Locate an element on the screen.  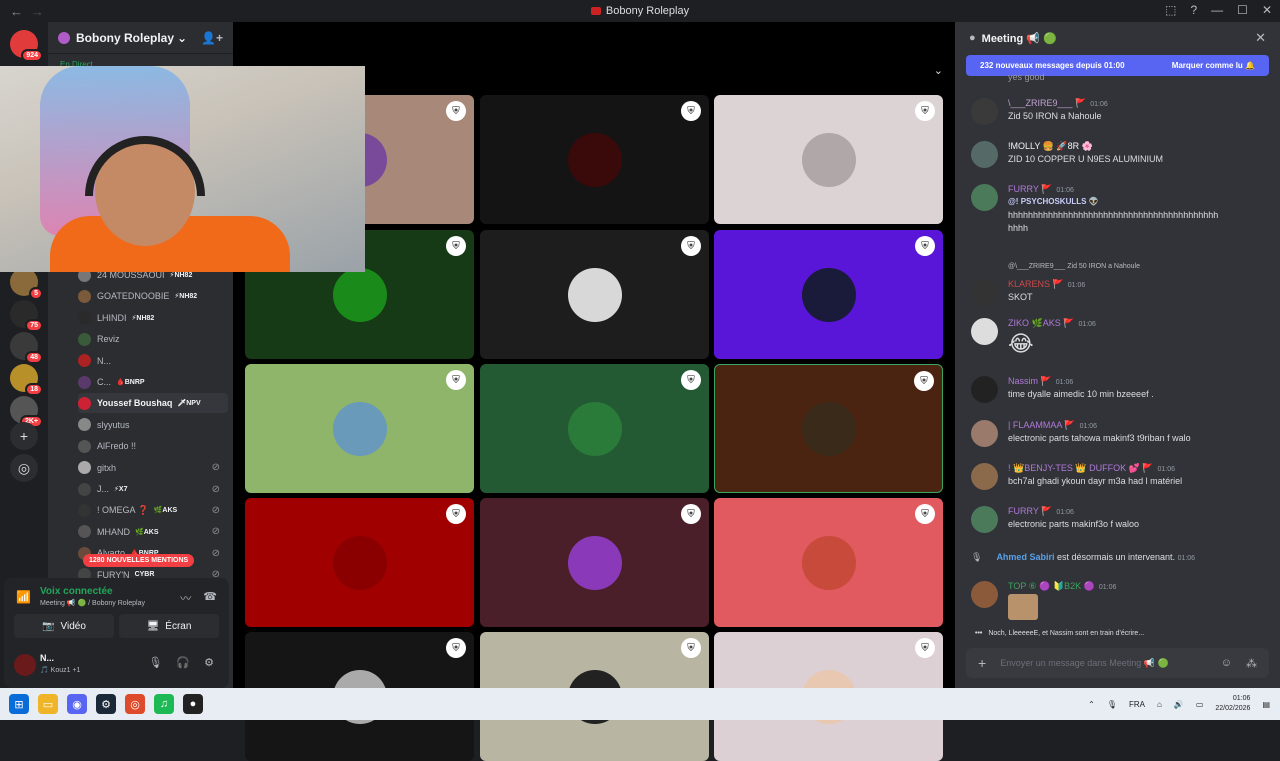
screen-share-button: 🖥 Écran is located at coordinates (169, 626).